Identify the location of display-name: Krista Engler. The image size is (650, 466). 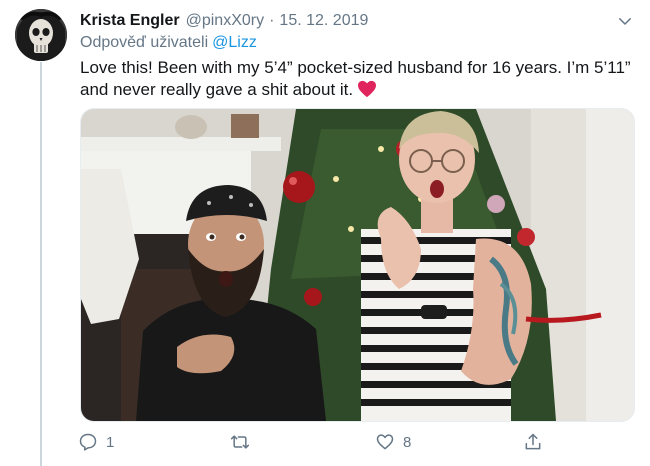
(130, 21).